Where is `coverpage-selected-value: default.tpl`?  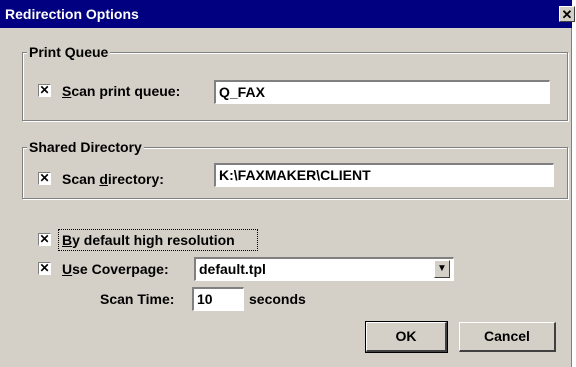 coverpage-selected-value: default.tpl is located at coordinates (232, 269).